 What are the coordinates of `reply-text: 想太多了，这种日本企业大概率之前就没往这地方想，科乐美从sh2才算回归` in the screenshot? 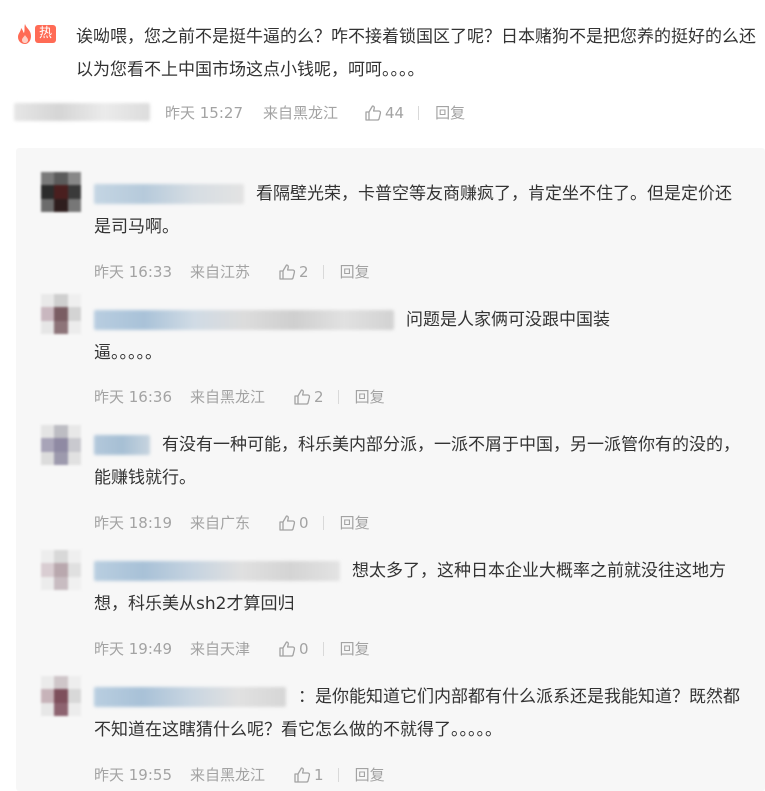 It's located at (424, 588).